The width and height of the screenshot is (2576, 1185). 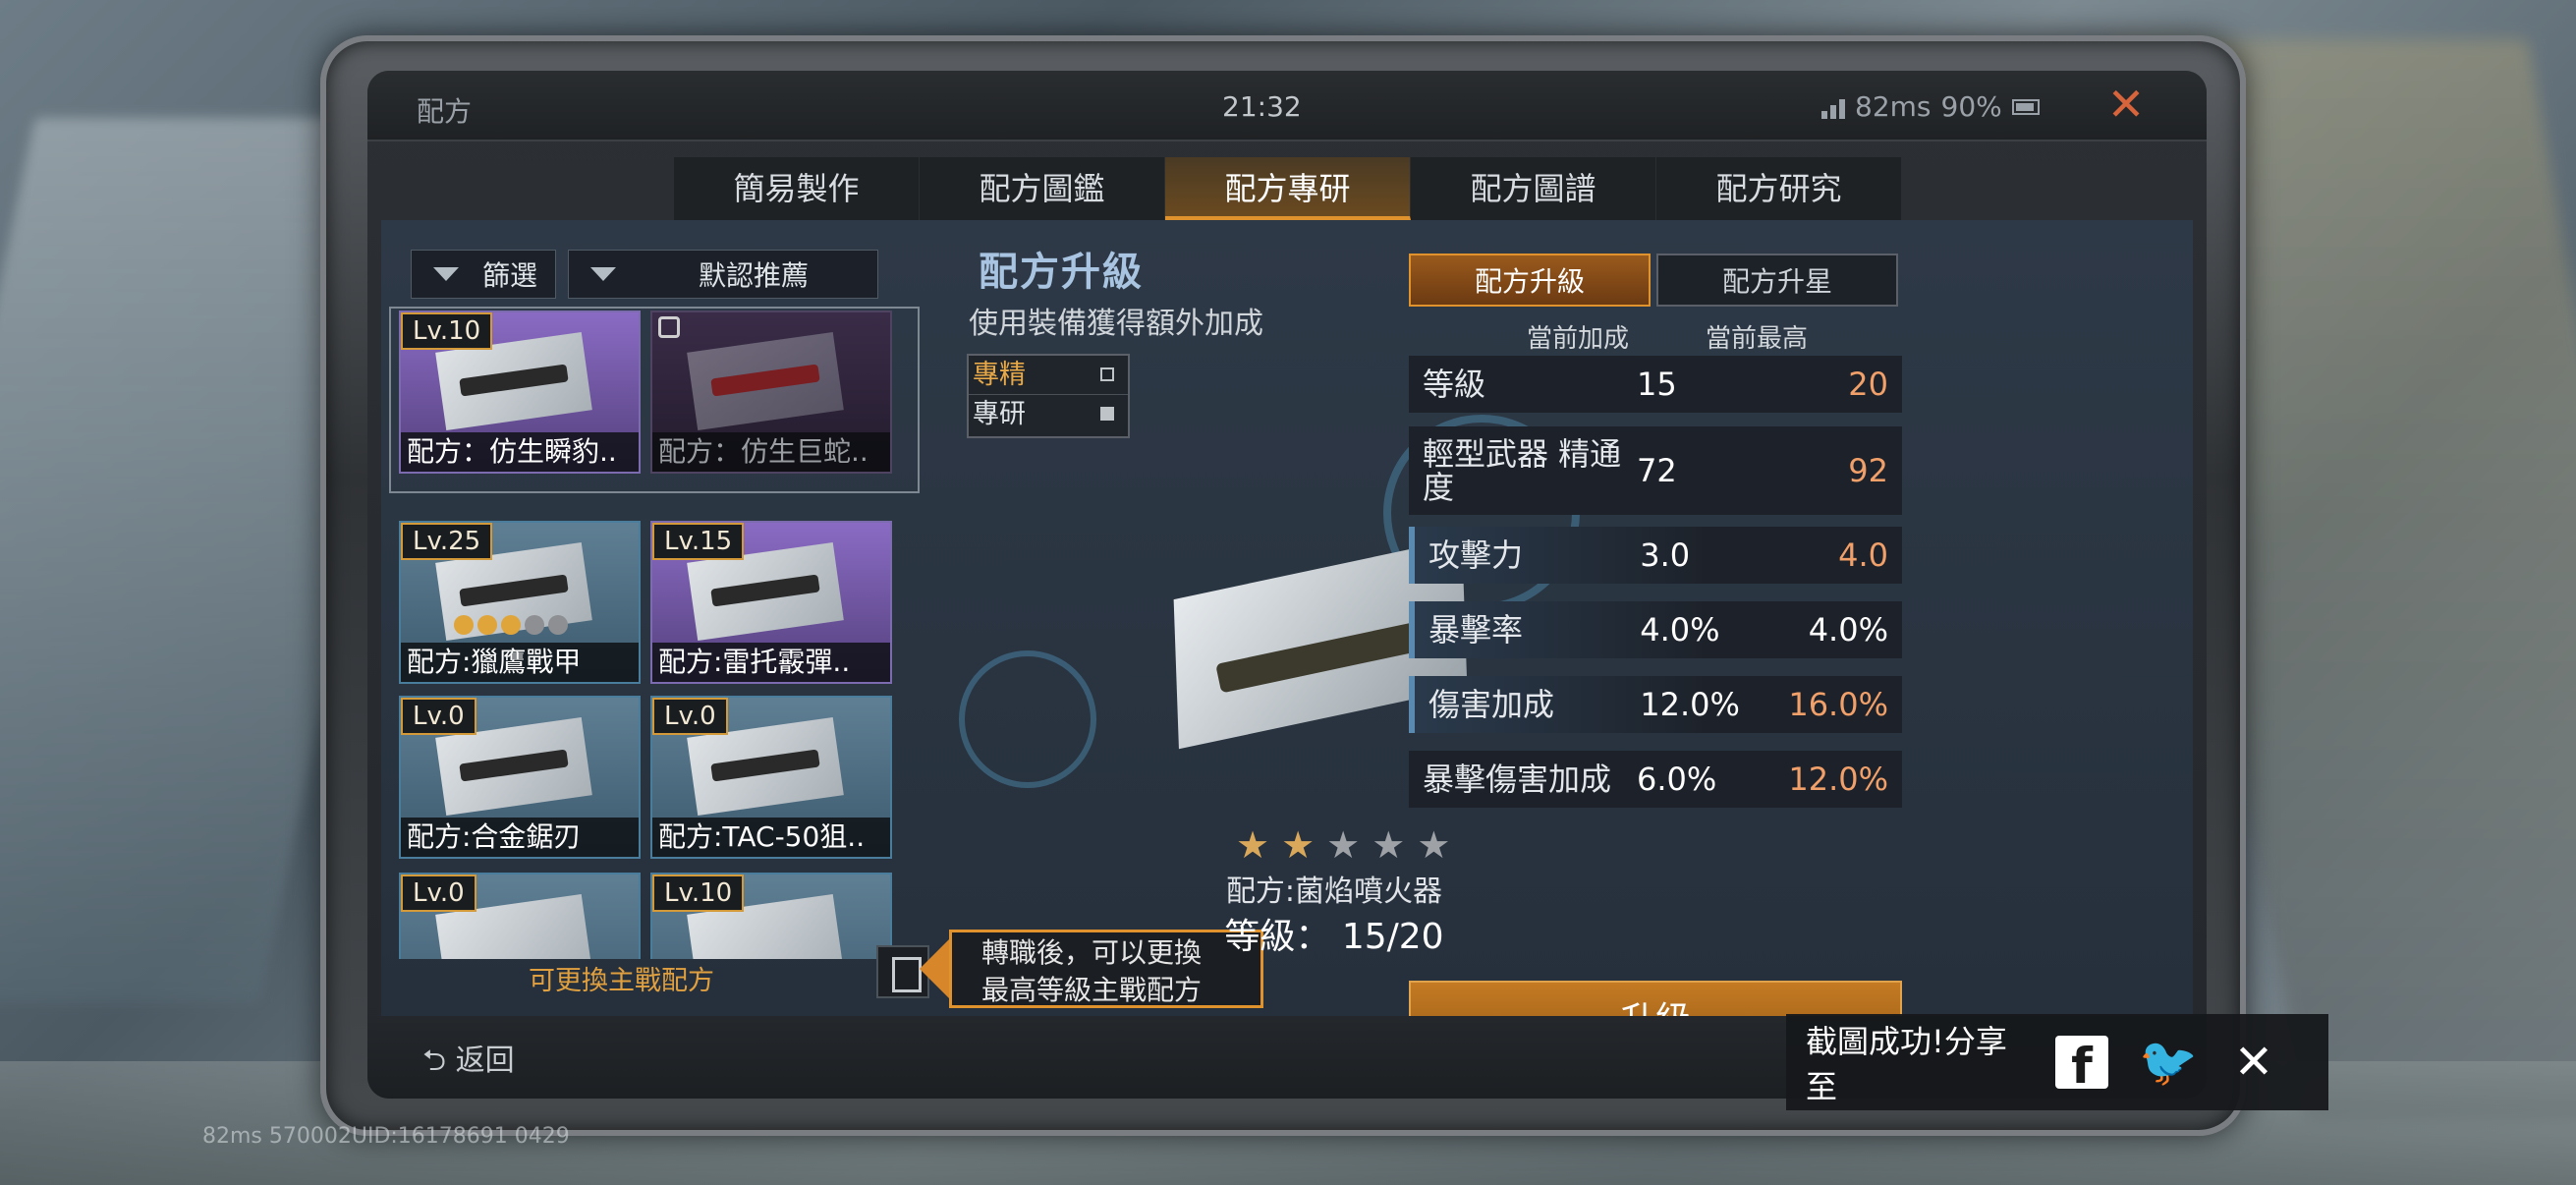 I want to click on tab-simple-craft: 簡易製作, so click(x=797, y=189).